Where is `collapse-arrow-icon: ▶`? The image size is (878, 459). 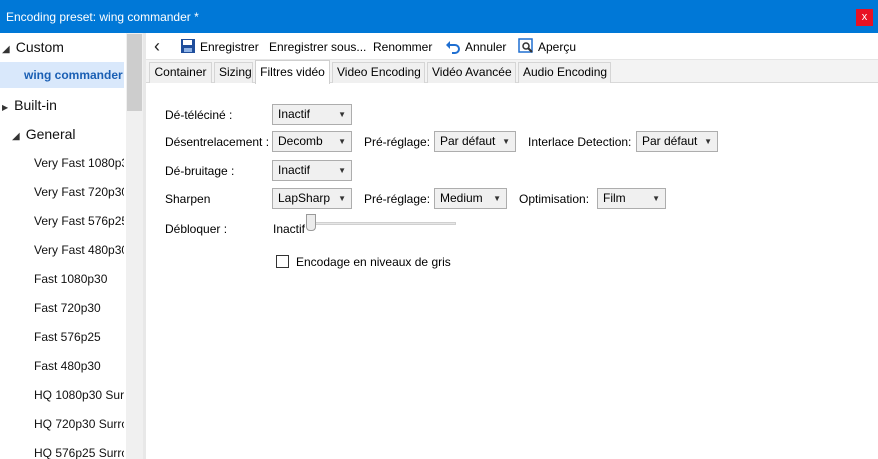
collapse-arrow-icon: ▶ is located at coordinates (5, 106).